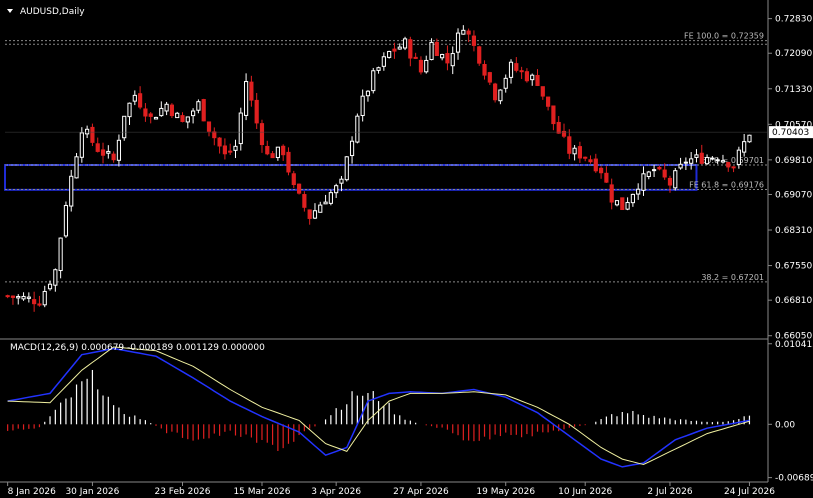 Image resolution: width=813 pixels, height=498 pixels. What do you see at coordinates (793, 20) in the screenshot?
I see `price-tick-label: 0.72830` at bounding box center [793, 20].